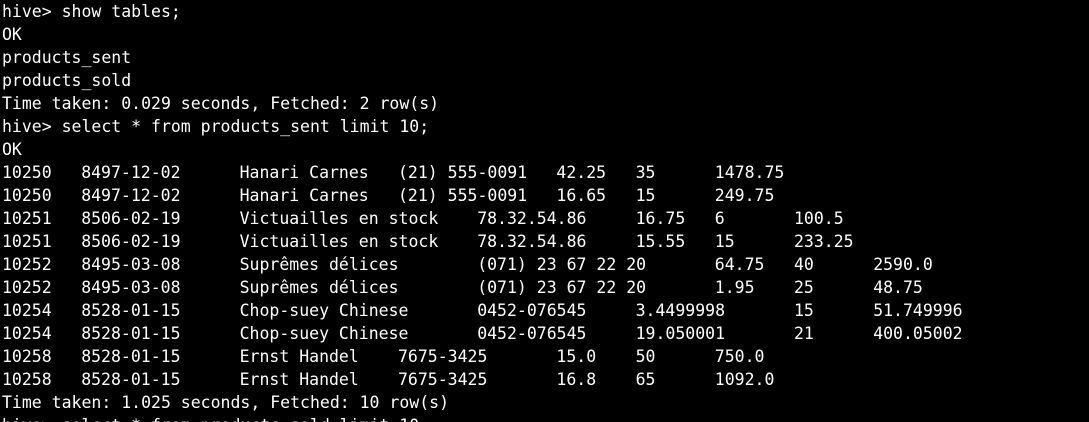  Describe the element at coordinates (744, 379) in the screenshot. I see `table-cell: 1092.0` at that location.